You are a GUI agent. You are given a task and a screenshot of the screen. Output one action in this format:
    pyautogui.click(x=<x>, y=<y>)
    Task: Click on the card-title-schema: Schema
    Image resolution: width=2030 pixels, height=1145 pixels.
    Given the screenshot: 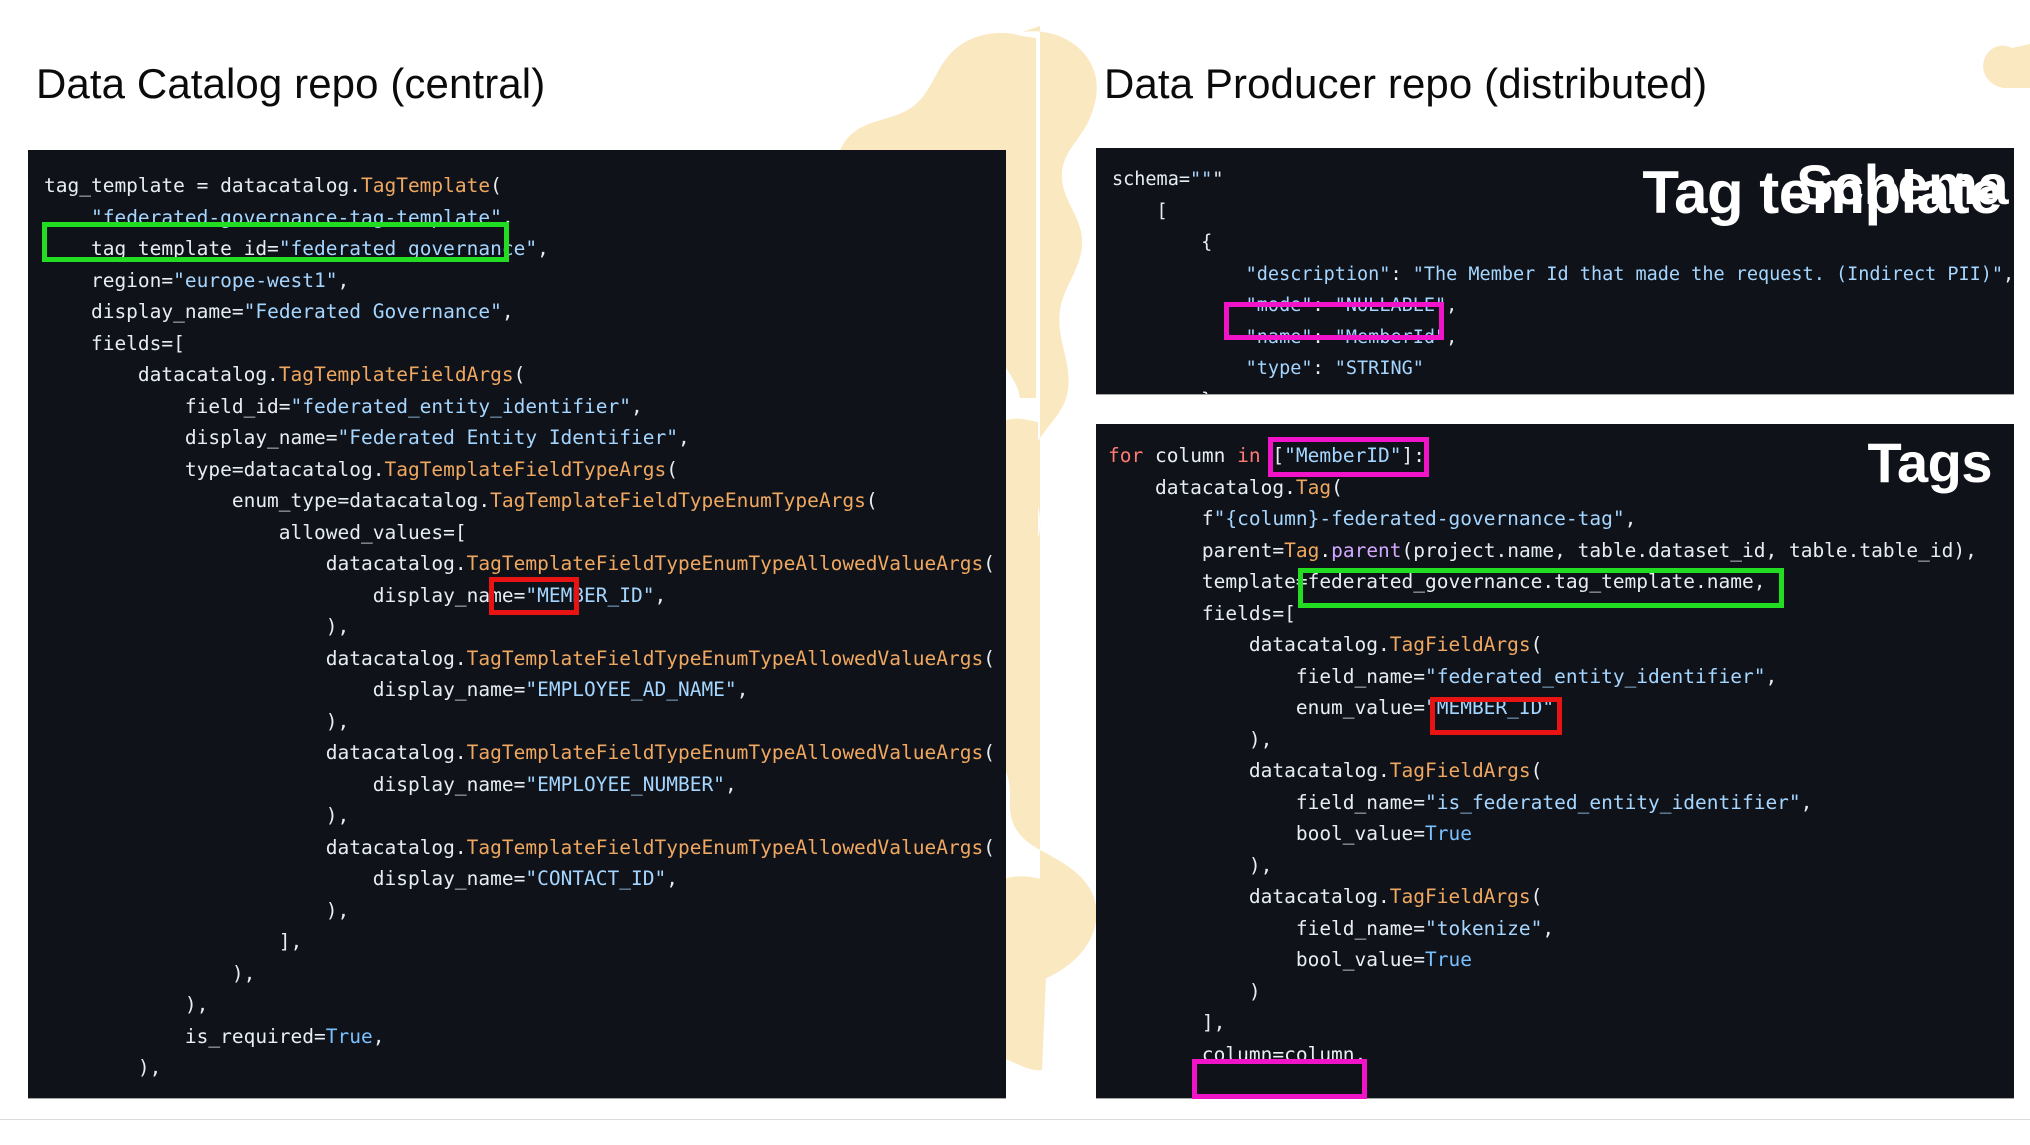 What is the action you would take?
    pyautogui.click(x=1902, y=184)
    